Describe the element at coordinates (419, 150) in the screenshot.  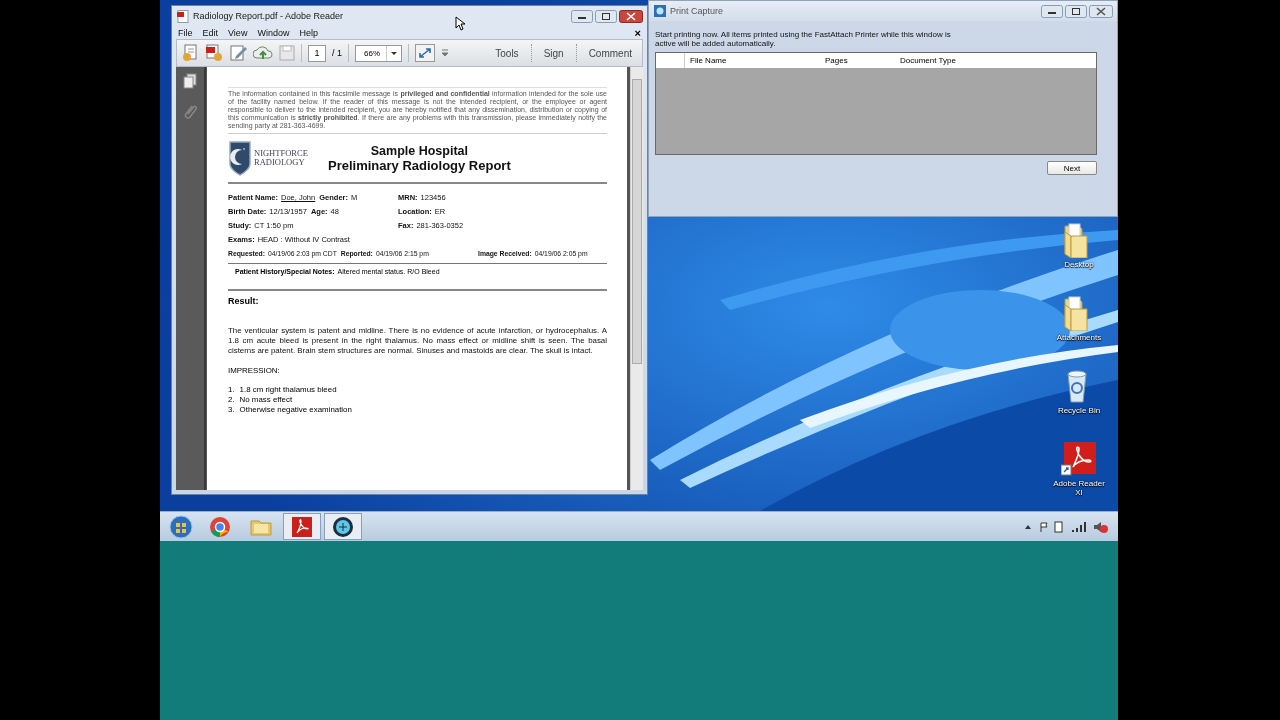
I see `hospital-name: Sample Hospital` at that location.